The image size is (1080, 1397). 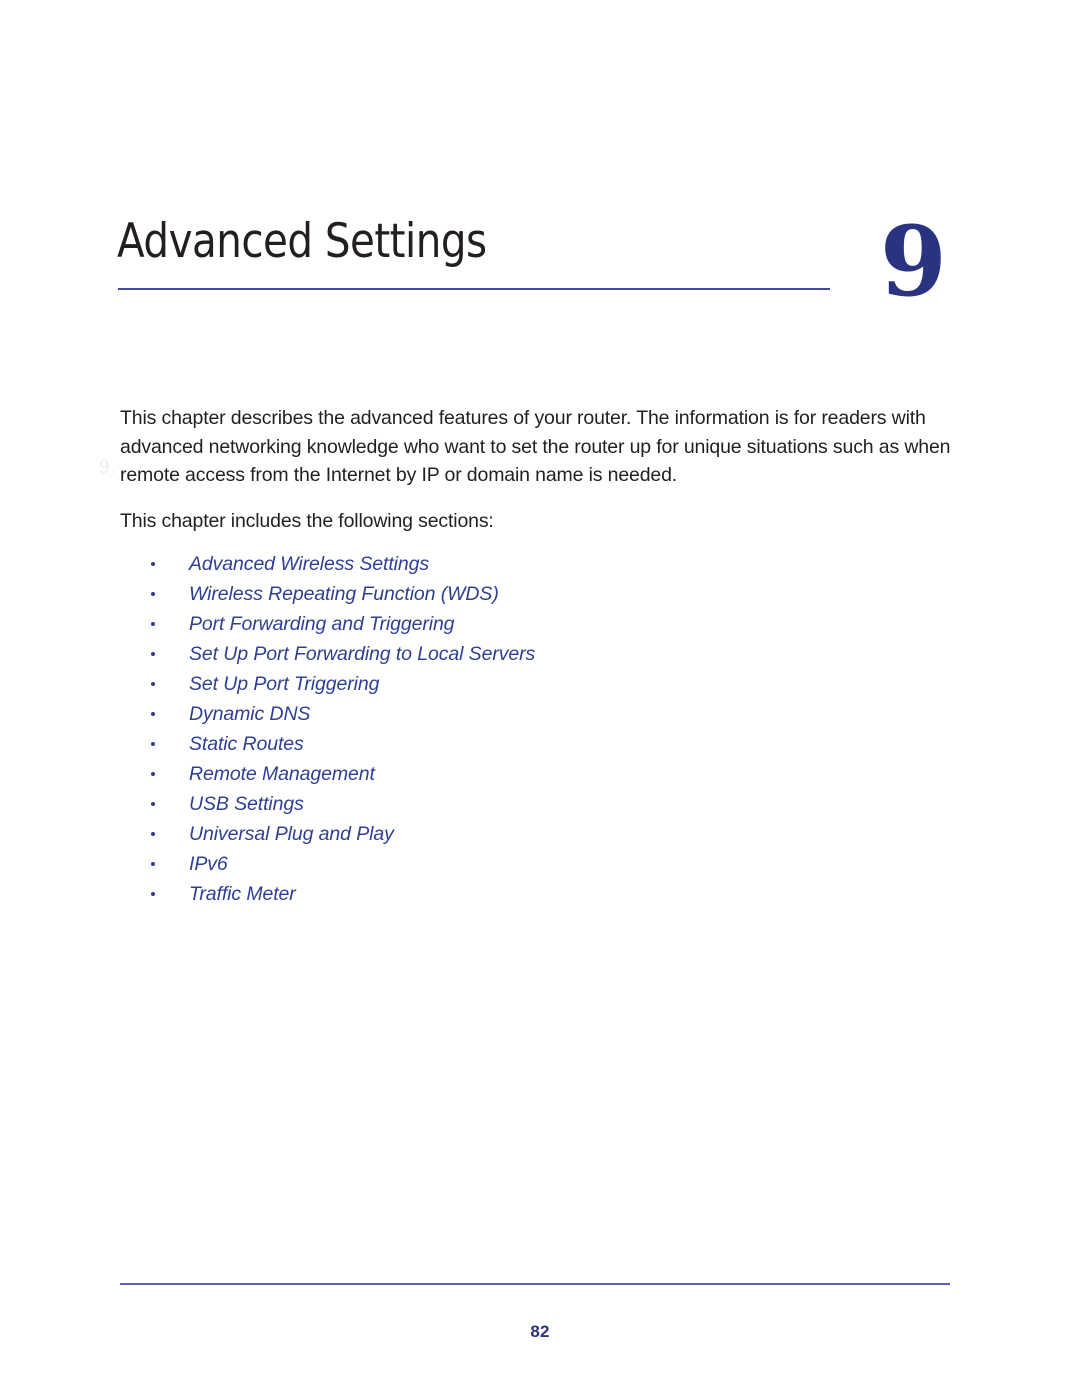 What do you see at coordinates (322, 624) in the screenshot?
I see `section-link: Port Forwarding and Triggering` at bounding box center [322, 624].